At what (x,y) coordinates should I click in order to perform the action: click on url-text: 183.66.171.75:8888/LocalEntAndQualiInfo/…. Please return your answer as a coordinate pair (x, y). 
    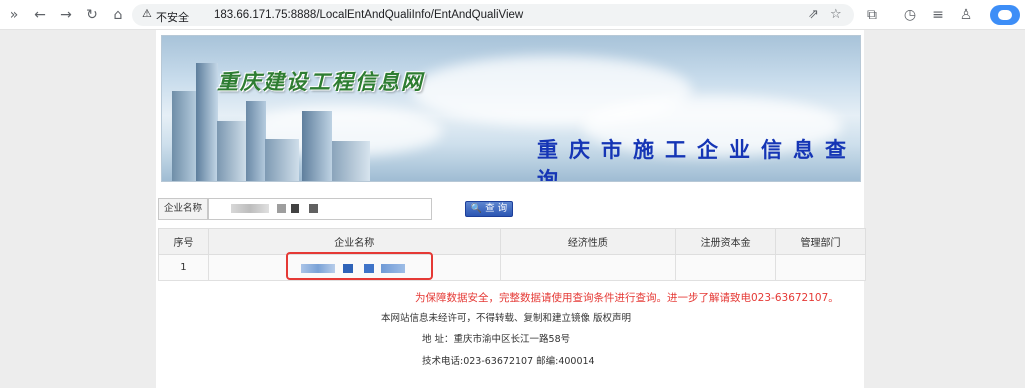
    Looking at the image, I should click on (368, 15).